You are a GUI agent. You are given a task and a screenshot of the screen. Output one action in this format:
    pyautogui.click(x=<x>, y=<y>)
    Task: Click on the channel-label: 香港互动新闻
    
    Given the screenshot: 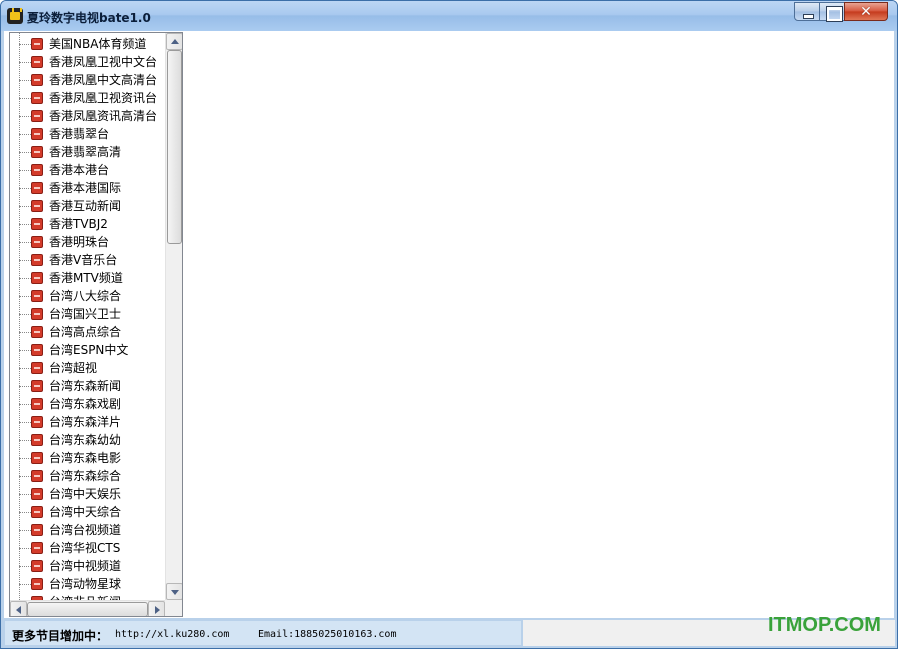 What is the action you would take?
    pyautogui.click(x=85, y=206)
    